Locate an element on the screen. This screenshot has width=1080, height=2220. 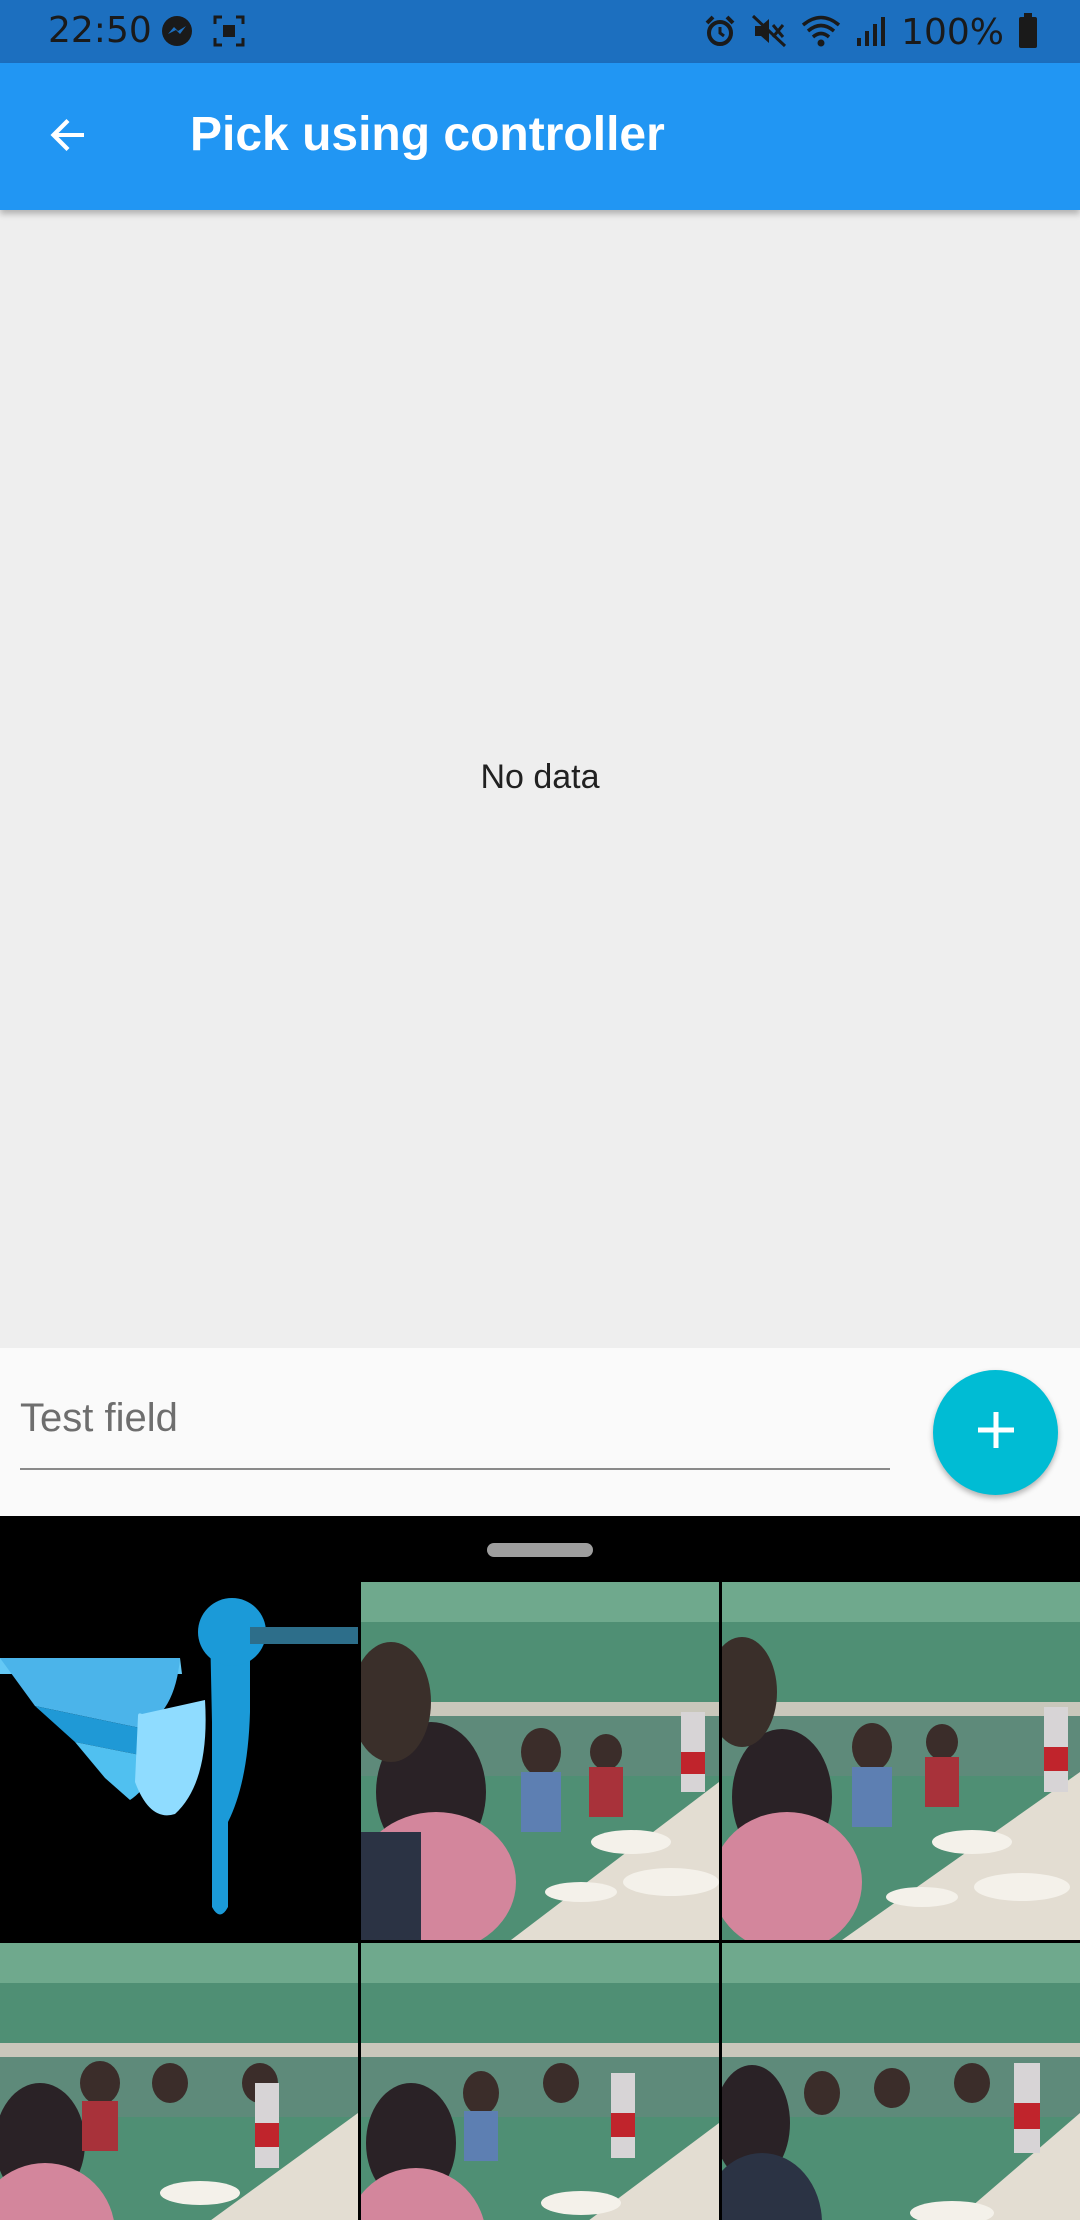
app-bar: Pick using controller is located at coordinates (540, 136).